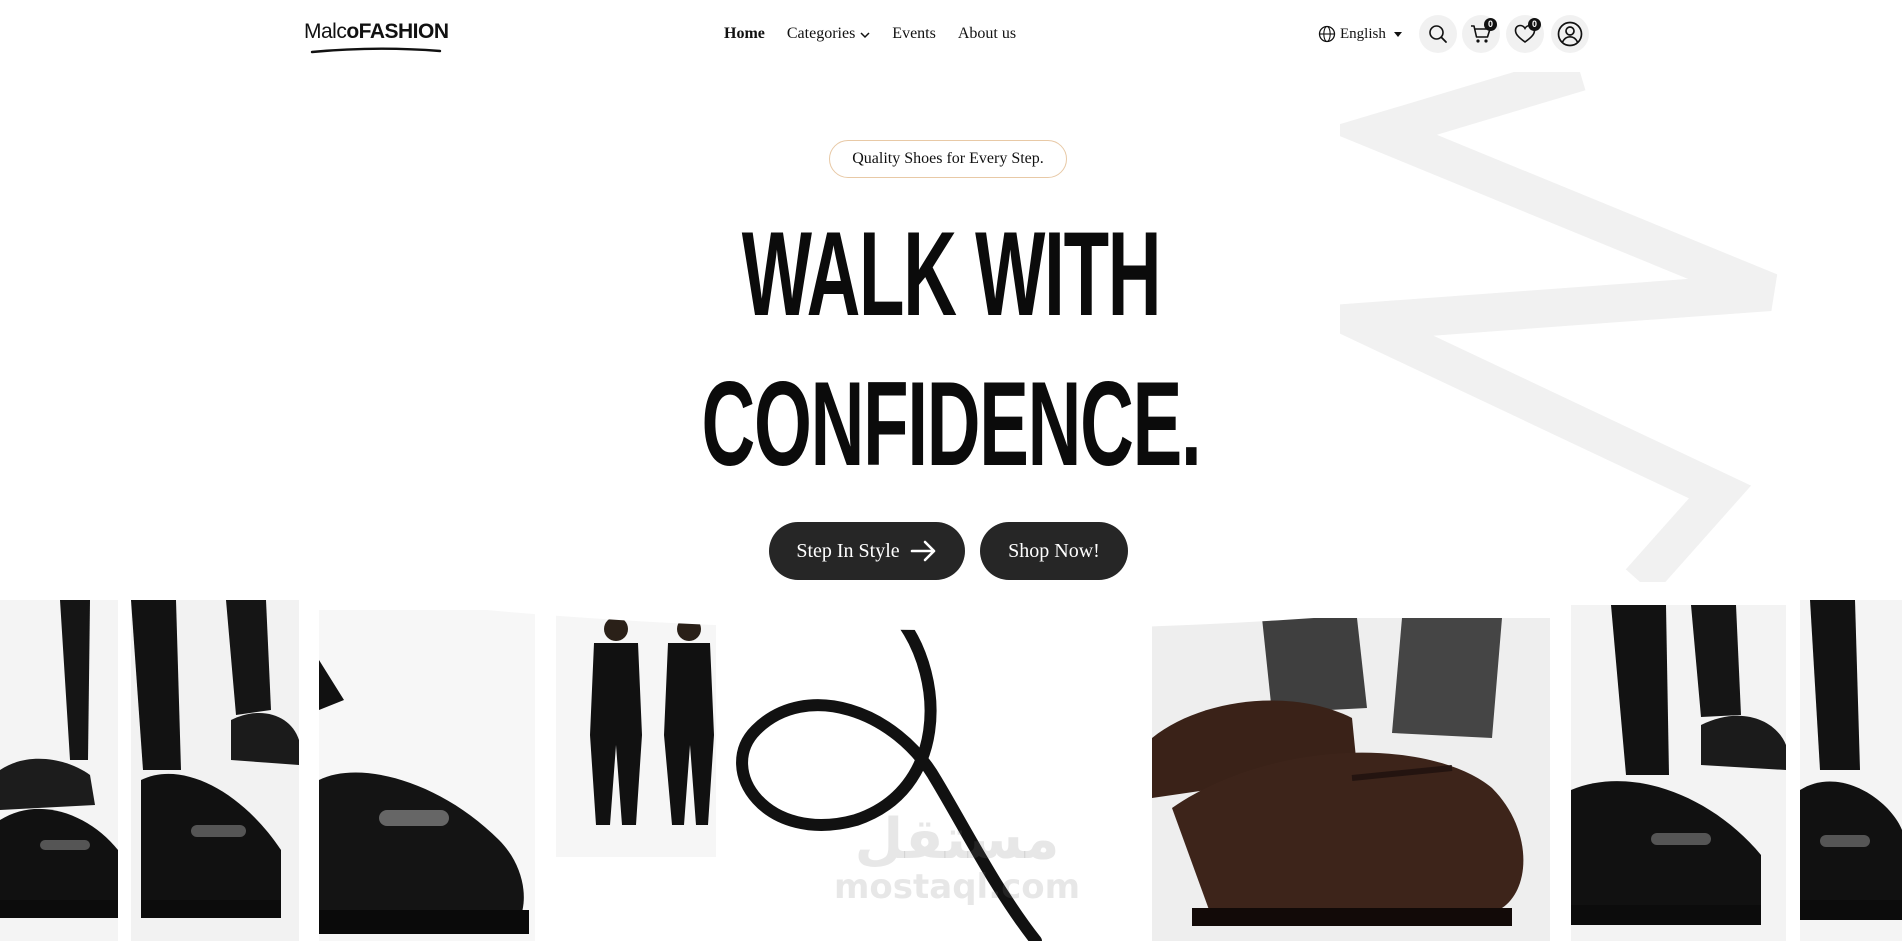 This screenshot has height=941, width=1902. Describe the element at coordinates (821, 33) in the screenshot. I see `nav-categories-label: Categories` at that location.